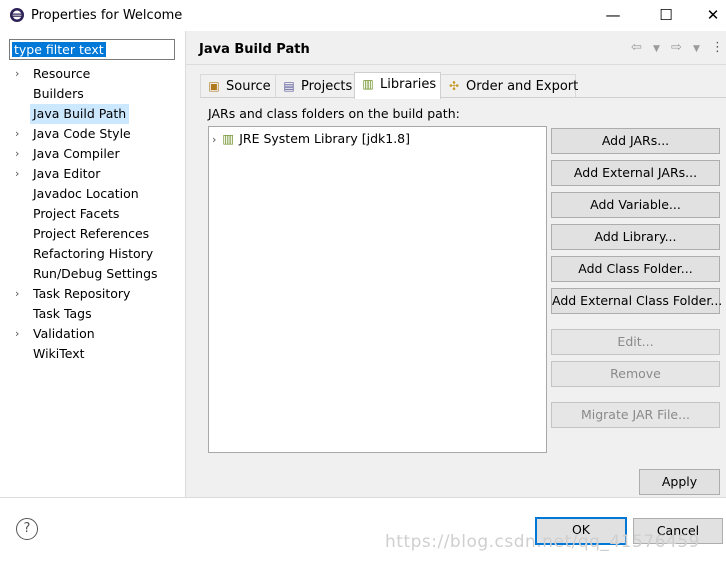 This screenshot has width=726, height=563. Describe the element at coordinates (95, 273) in the screenshot. I see `sidebar-item-label: Run/Debug Settings` at that location.